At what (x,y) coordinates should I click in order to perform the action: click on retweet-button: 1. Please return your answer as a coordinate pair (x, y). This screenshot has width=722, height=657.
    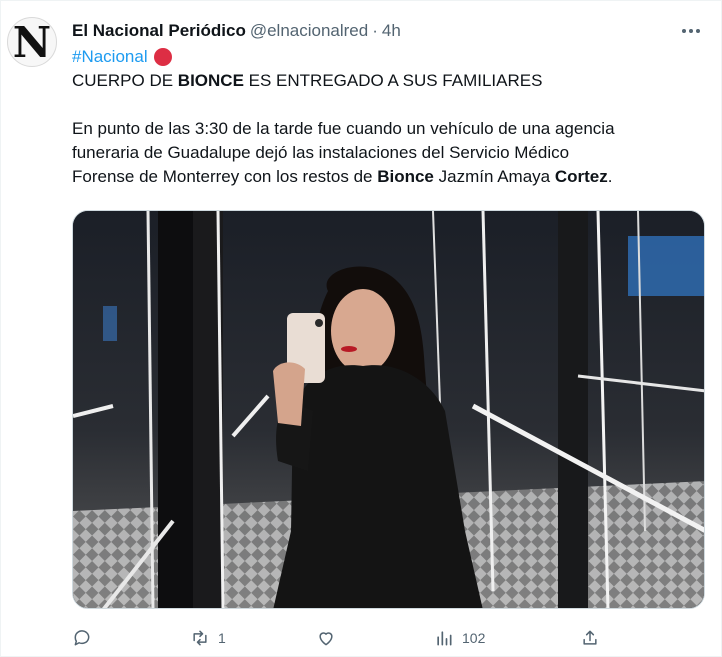
    Looking at the image, I should click on (208, 638).